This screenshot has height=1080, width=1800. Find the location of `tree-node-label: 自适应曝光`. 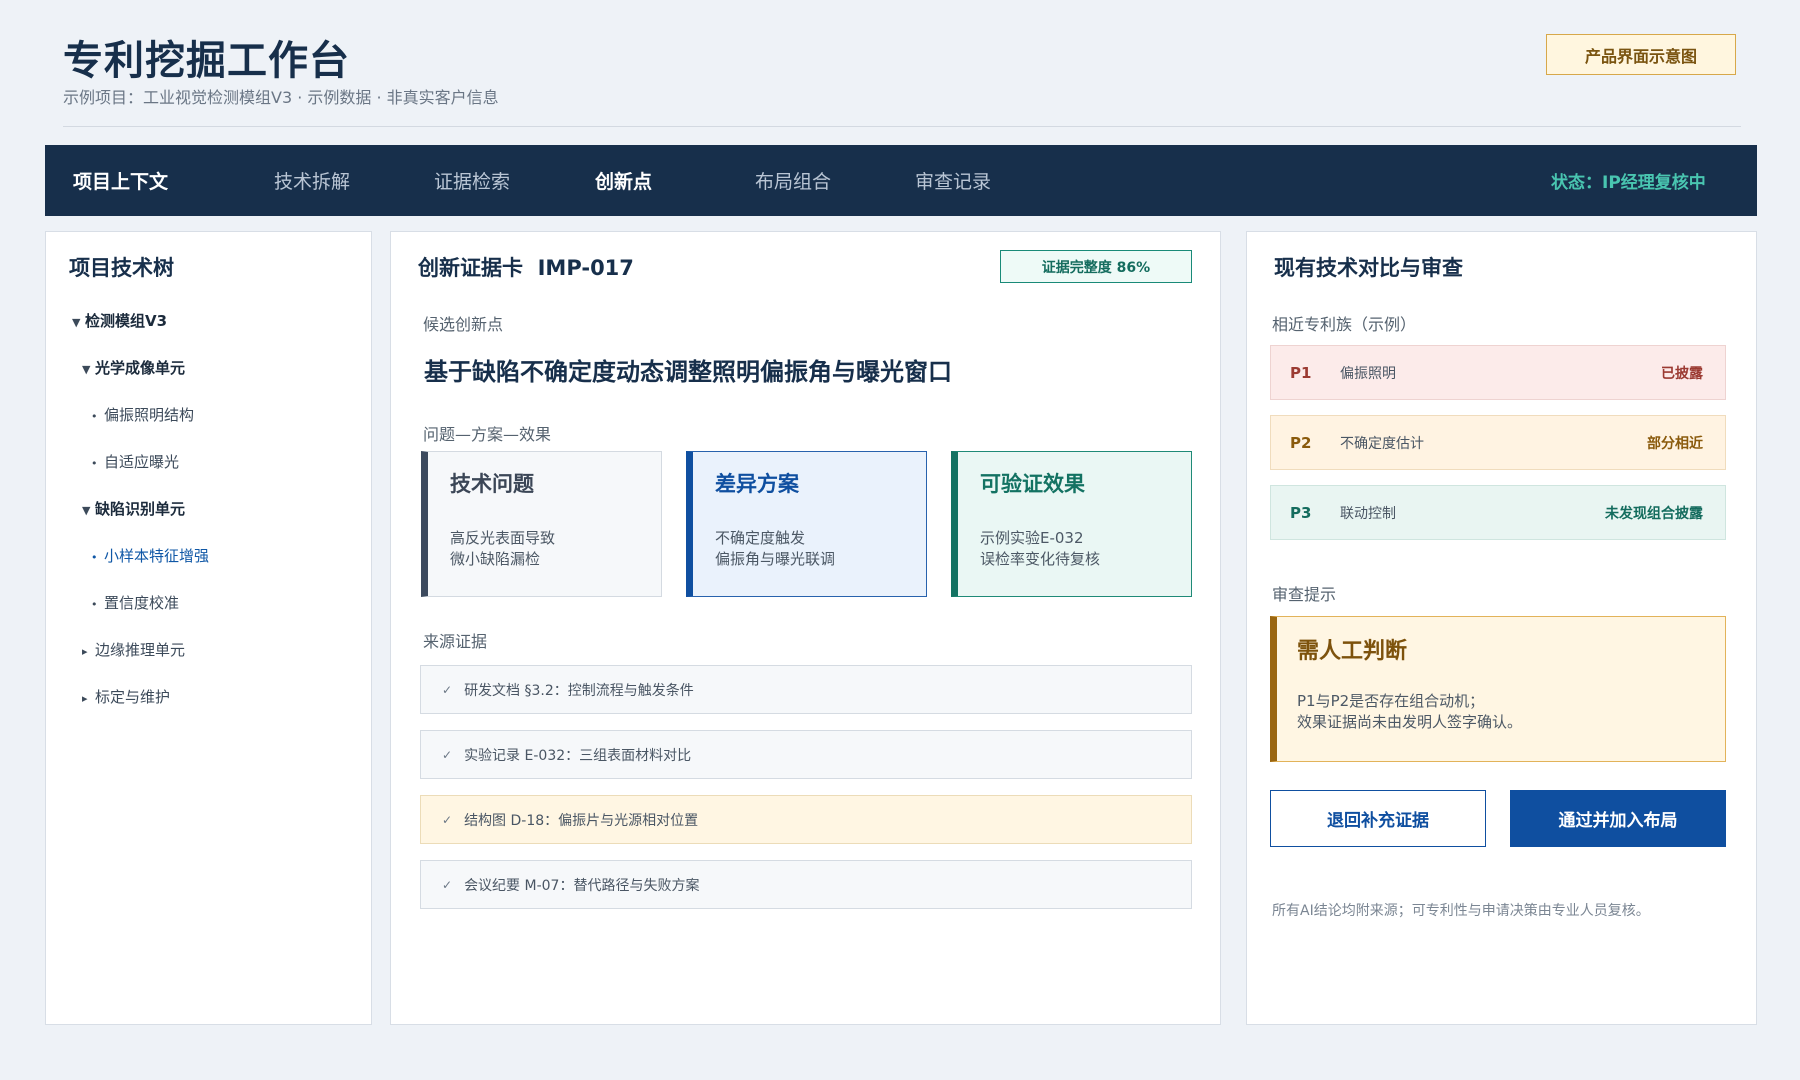

tree-node-label: 自适应曝光 is located at coordinates (142, 462).